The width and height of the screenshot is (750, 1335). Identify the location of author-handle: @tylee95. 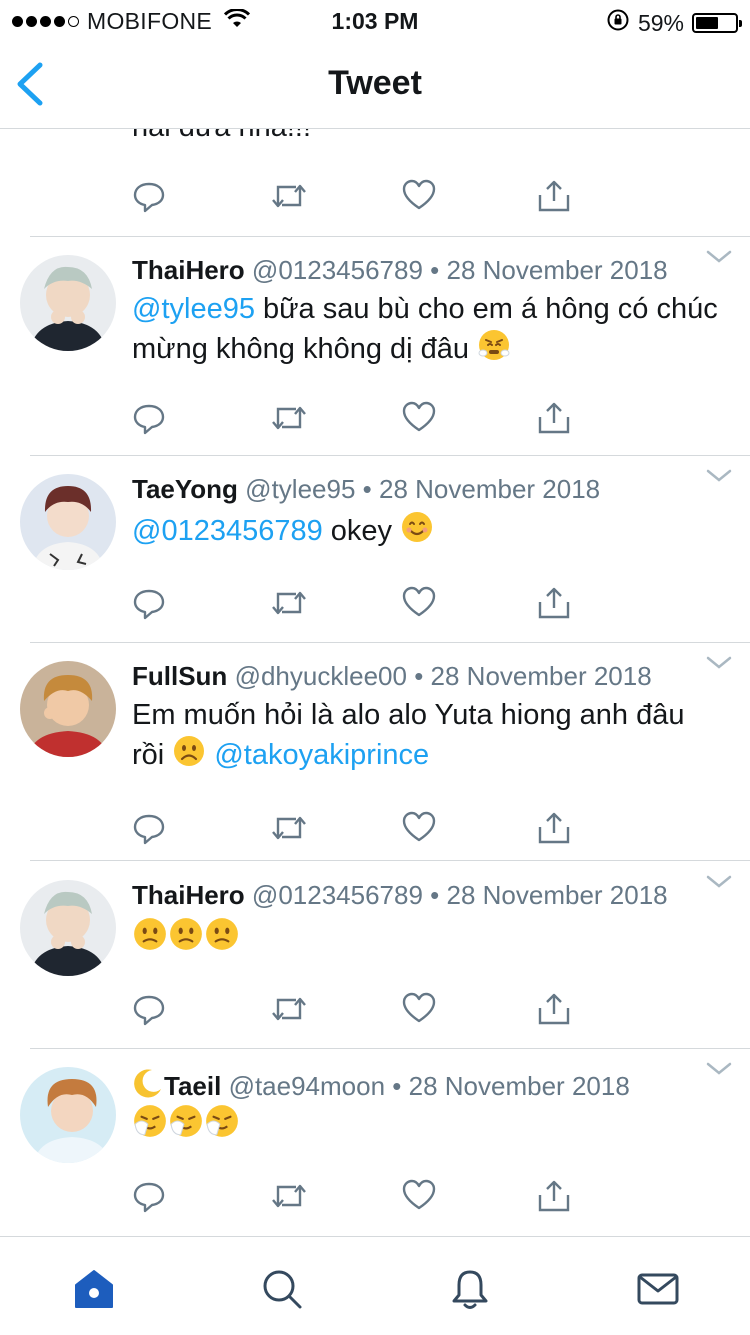
(300, 489).